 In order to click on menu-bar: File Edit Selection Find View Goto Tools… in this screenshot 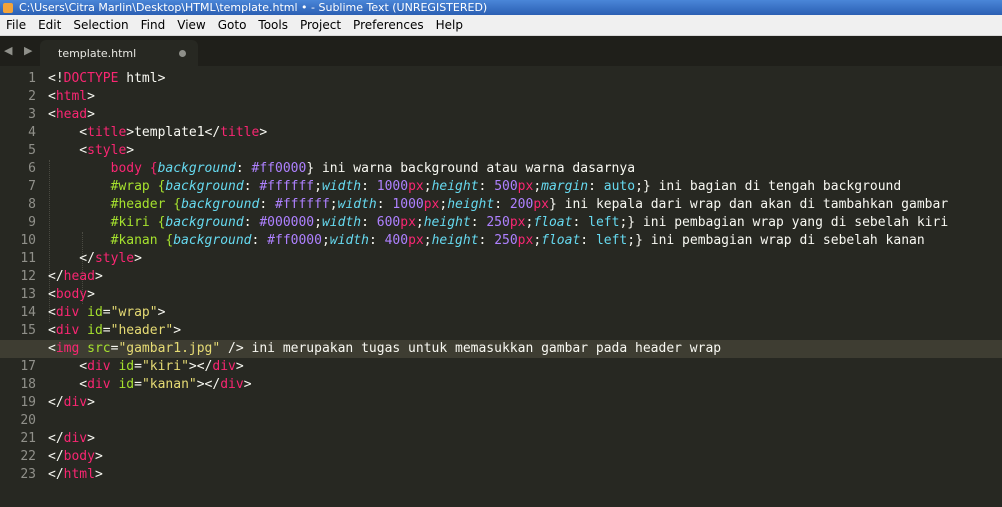, I will do `click(501, 25)`.